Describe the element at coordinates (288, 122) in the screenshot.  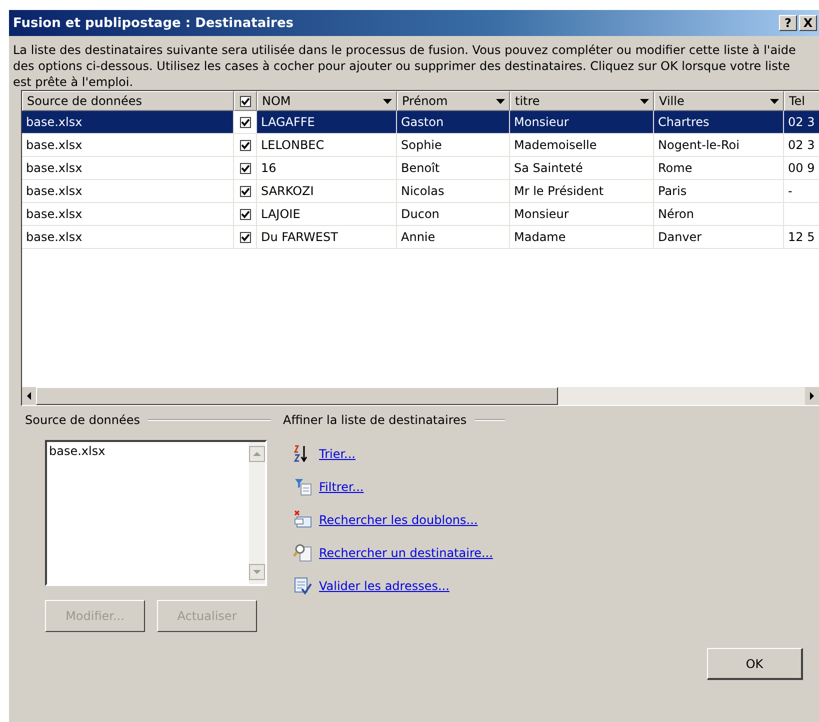
I see `table-cell: LAGAFFE` at that location.